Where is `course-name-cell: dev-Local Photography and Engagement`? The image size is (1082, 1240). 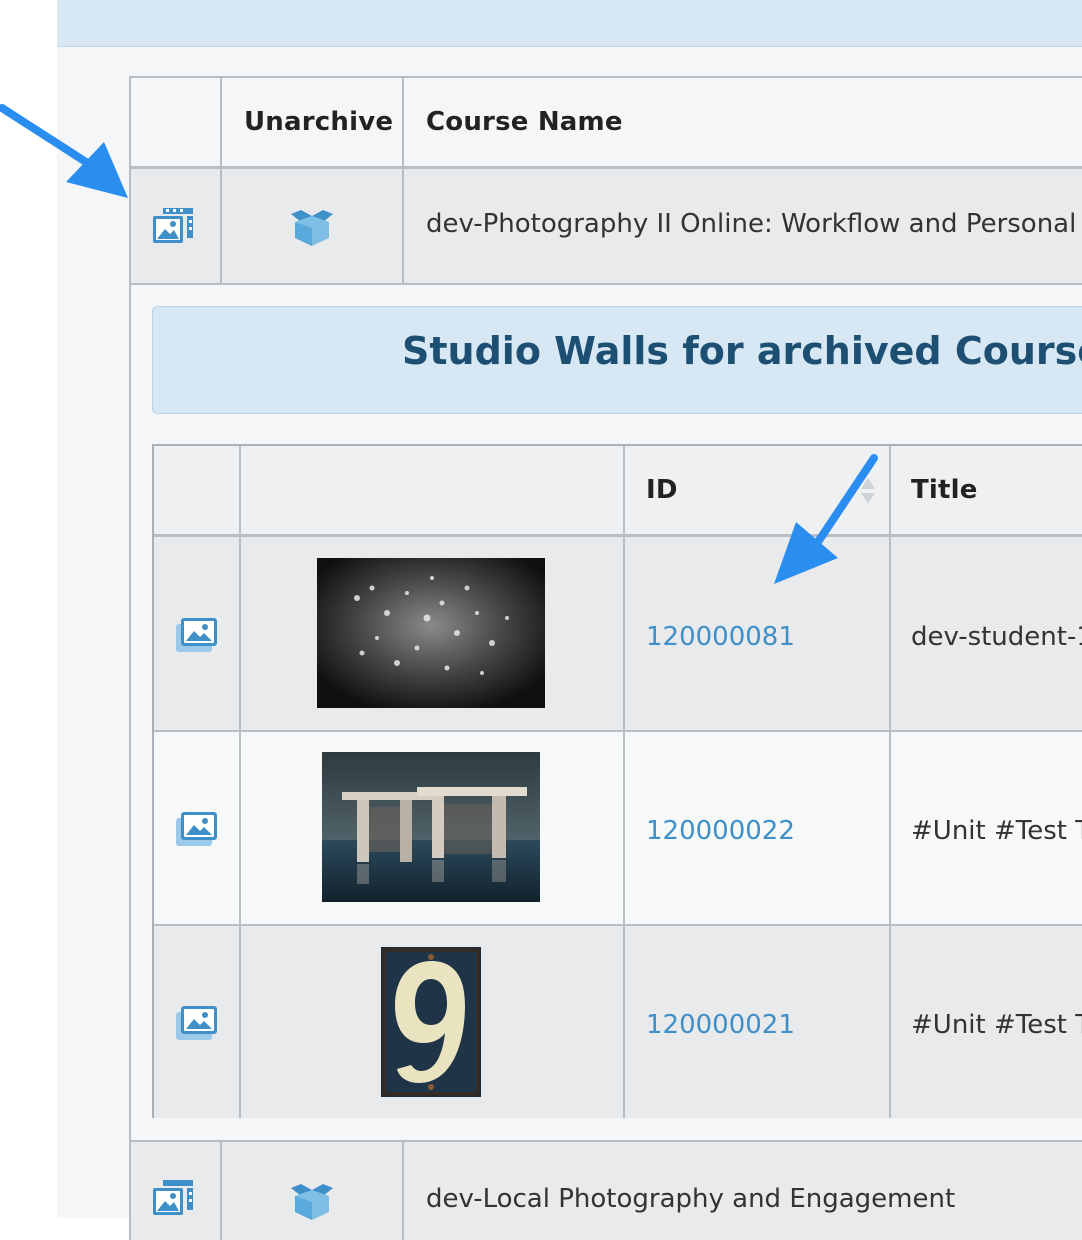 course-name-cell: dev-Local Photography and Engagement is located at coordinates (691, 1199).